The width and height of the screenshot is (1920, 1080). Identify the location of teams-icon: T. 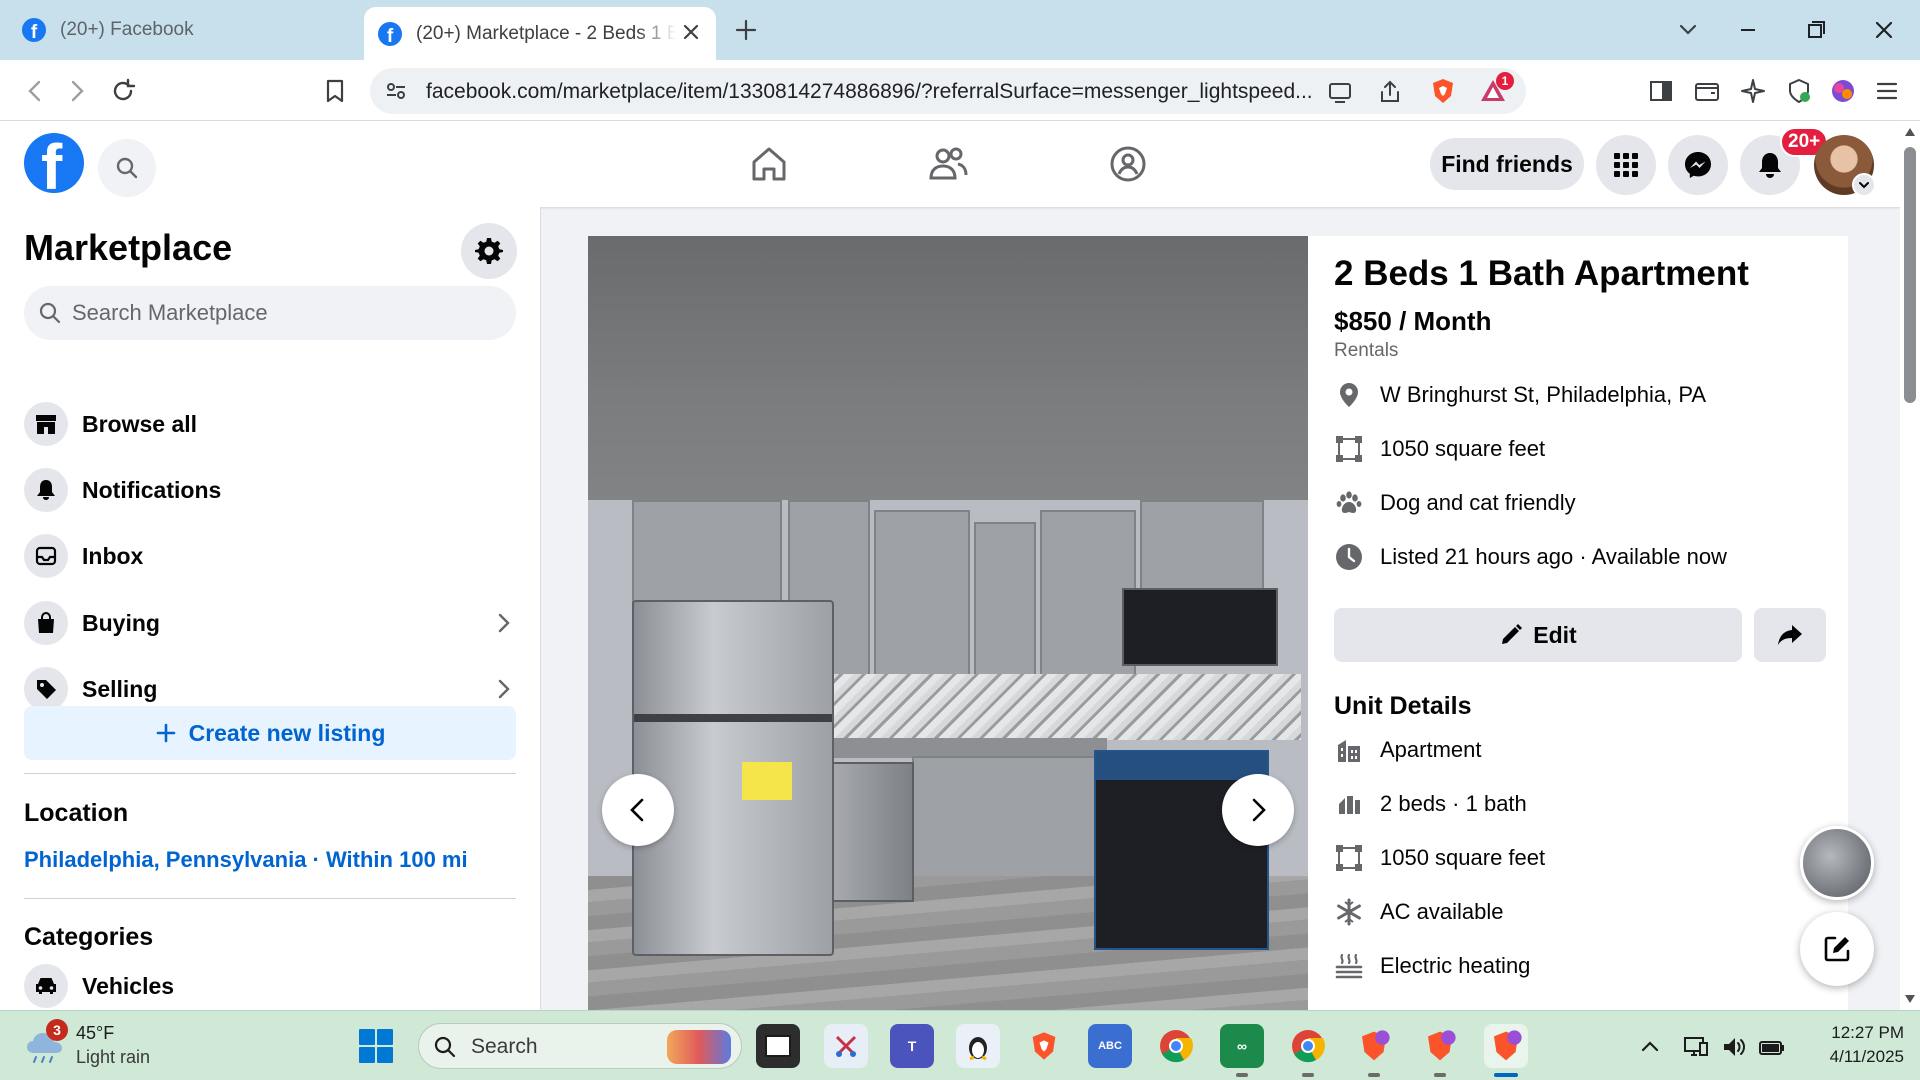
(912, 1046).